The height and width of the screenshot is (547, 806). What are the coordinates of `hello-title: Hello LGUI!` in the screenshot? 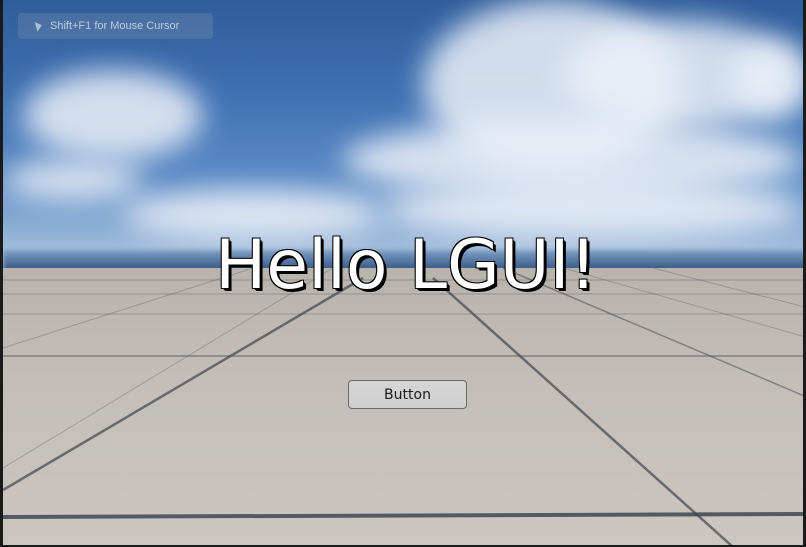 It's located at (406, 265).